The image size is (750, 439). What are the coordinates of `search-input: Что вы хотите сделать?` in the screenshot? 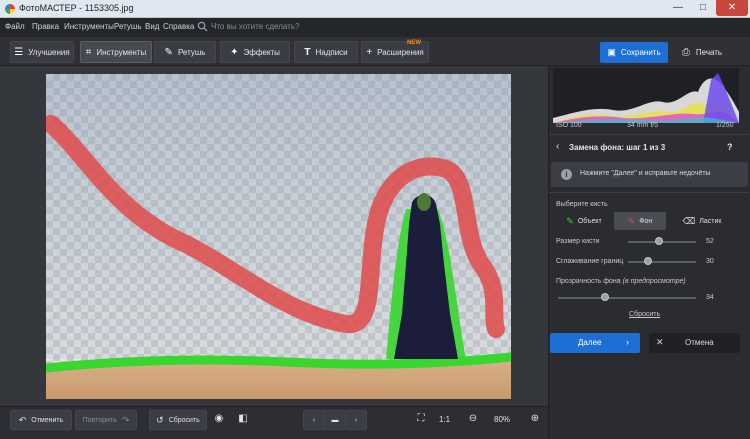 It's located at (255, 26).